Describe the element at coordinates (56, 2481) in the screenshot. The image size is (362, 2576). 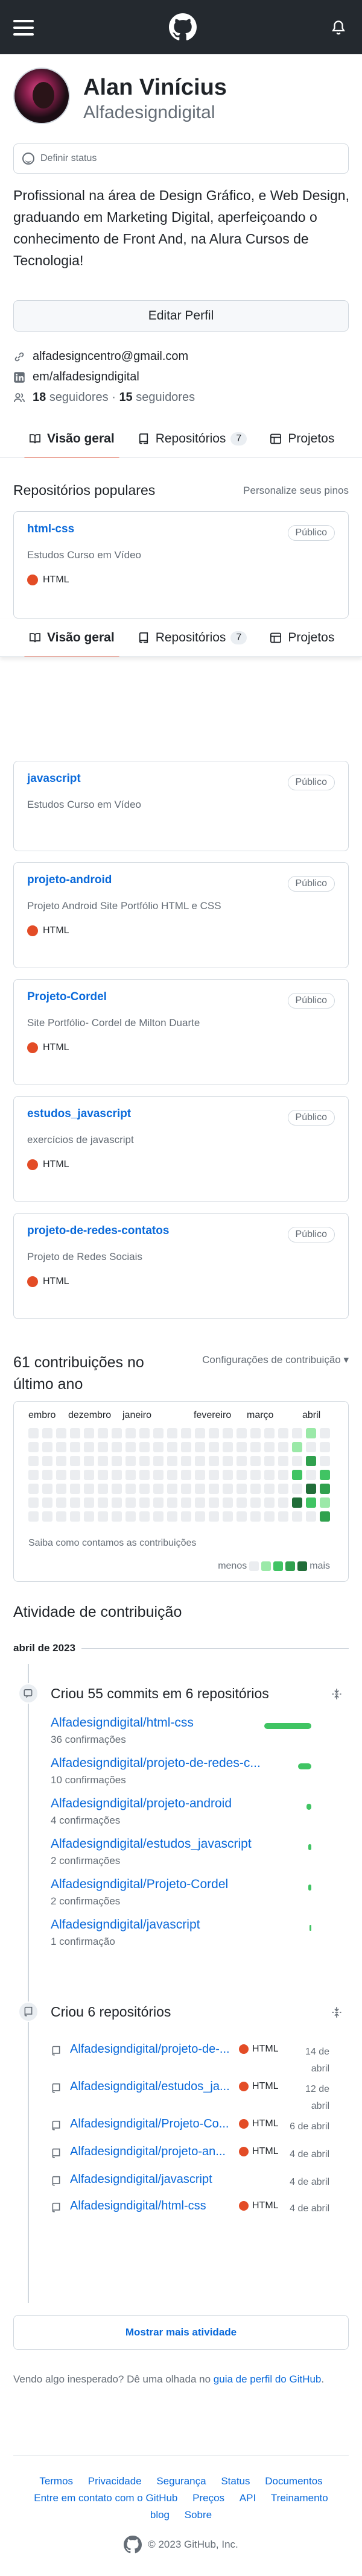
I see `footer-link: Termos` at that location.